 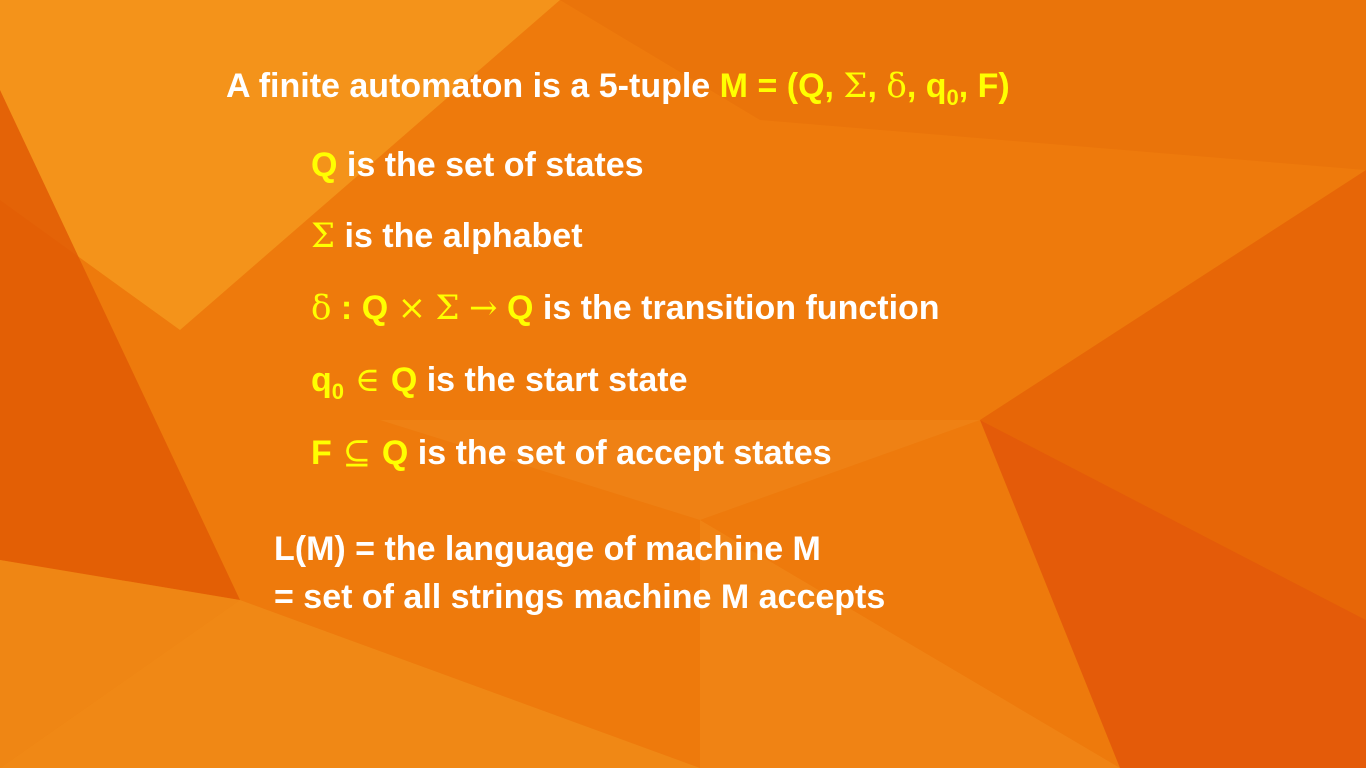 I want to click on tuple-sep-1: ,, so click(x=877, y=86).